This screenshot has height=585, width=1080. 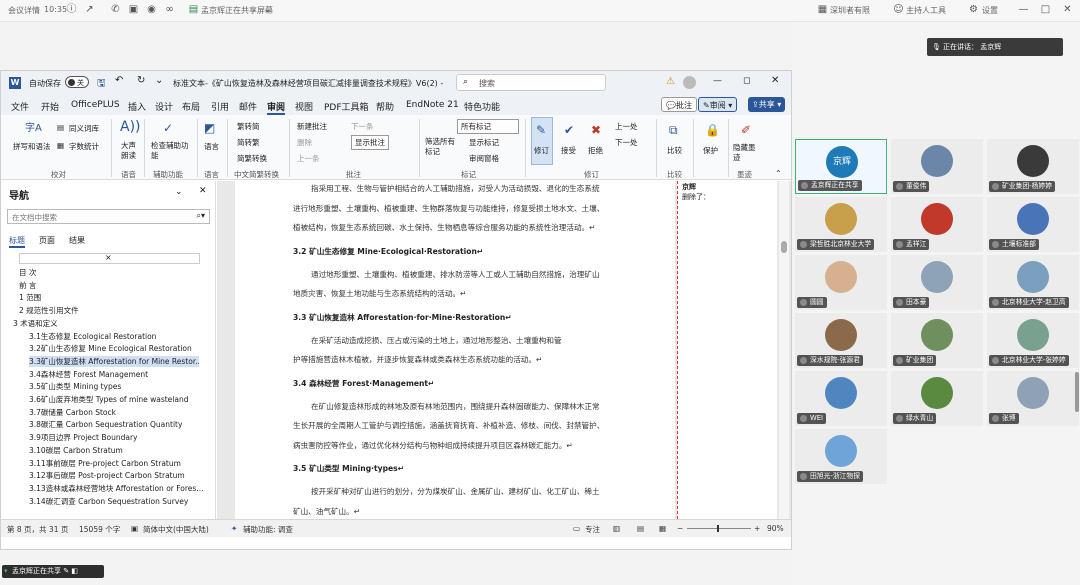 I want to click on scrollbar-thumb, so click(x=784, y=247).